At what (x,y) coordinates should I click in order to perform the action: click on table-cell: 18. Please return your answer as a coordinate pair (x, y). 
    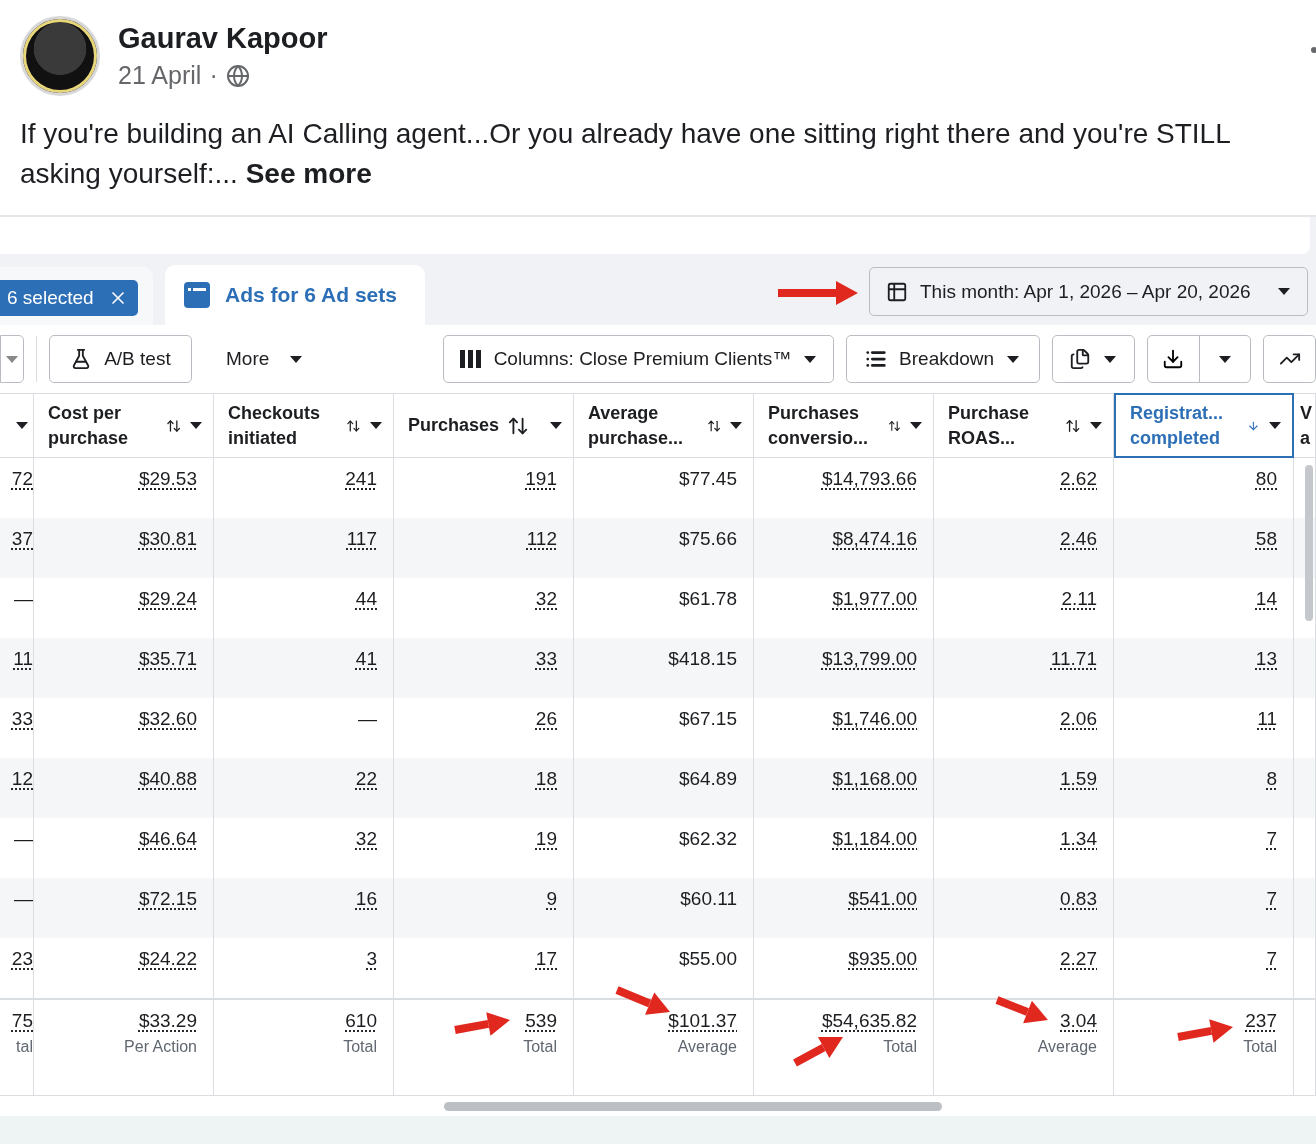
    Looking at the image, I should click on (546, 779).